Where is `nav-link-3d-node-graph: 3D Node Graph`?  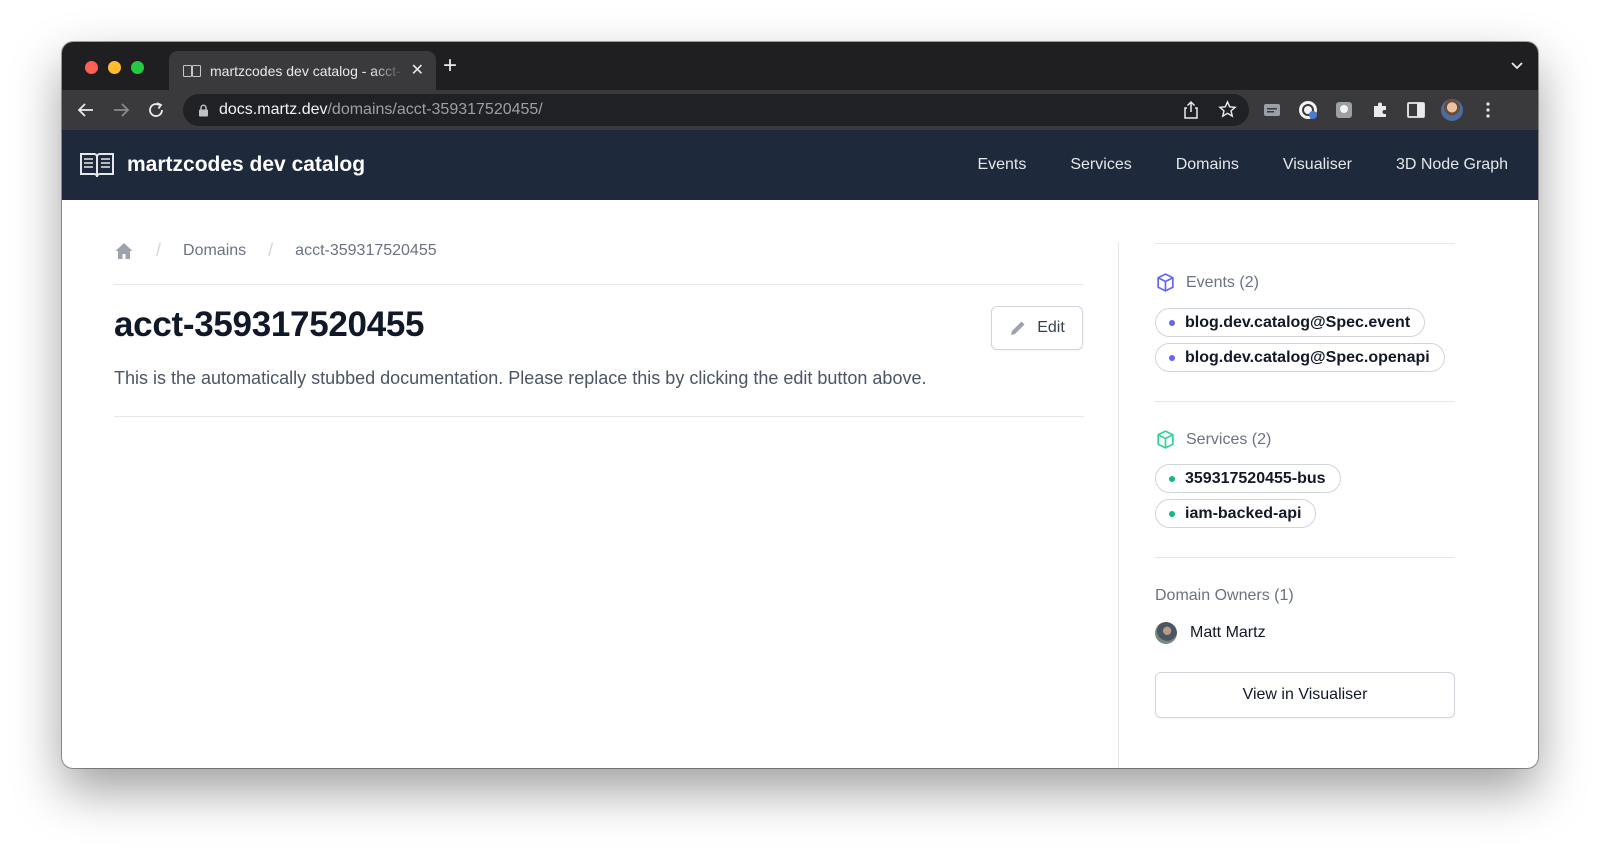 nav-link-3d-node-graph: 3D Node Graph is located at coordinates (1452, 165).